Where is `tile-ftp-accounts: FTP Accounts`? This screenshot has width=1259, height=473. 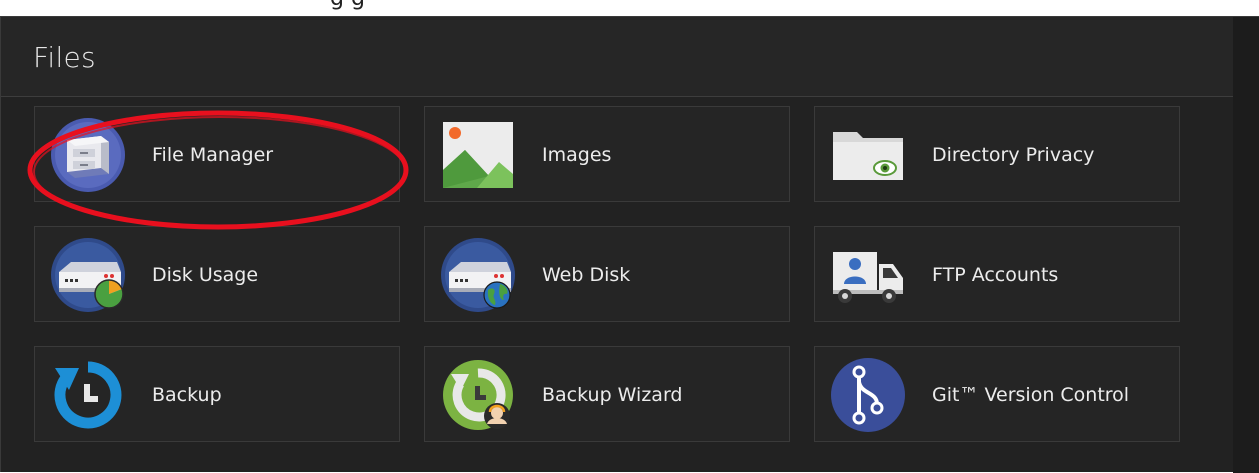
tile-ftp-accounts: FTP Accounts is located at coordinates (997, 274).